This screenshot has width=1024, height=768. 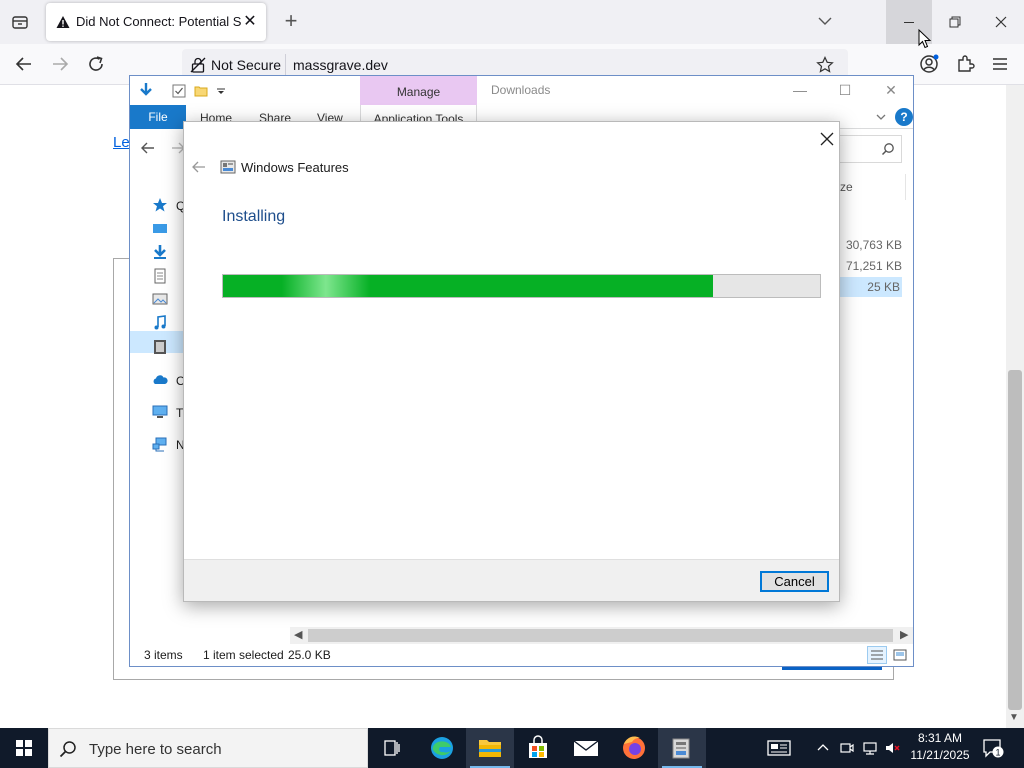 What do you see at coordinates (940, 755) in the screenshot?
I see `clock-date: 11/21/2025` at bounding box center [940, 755].